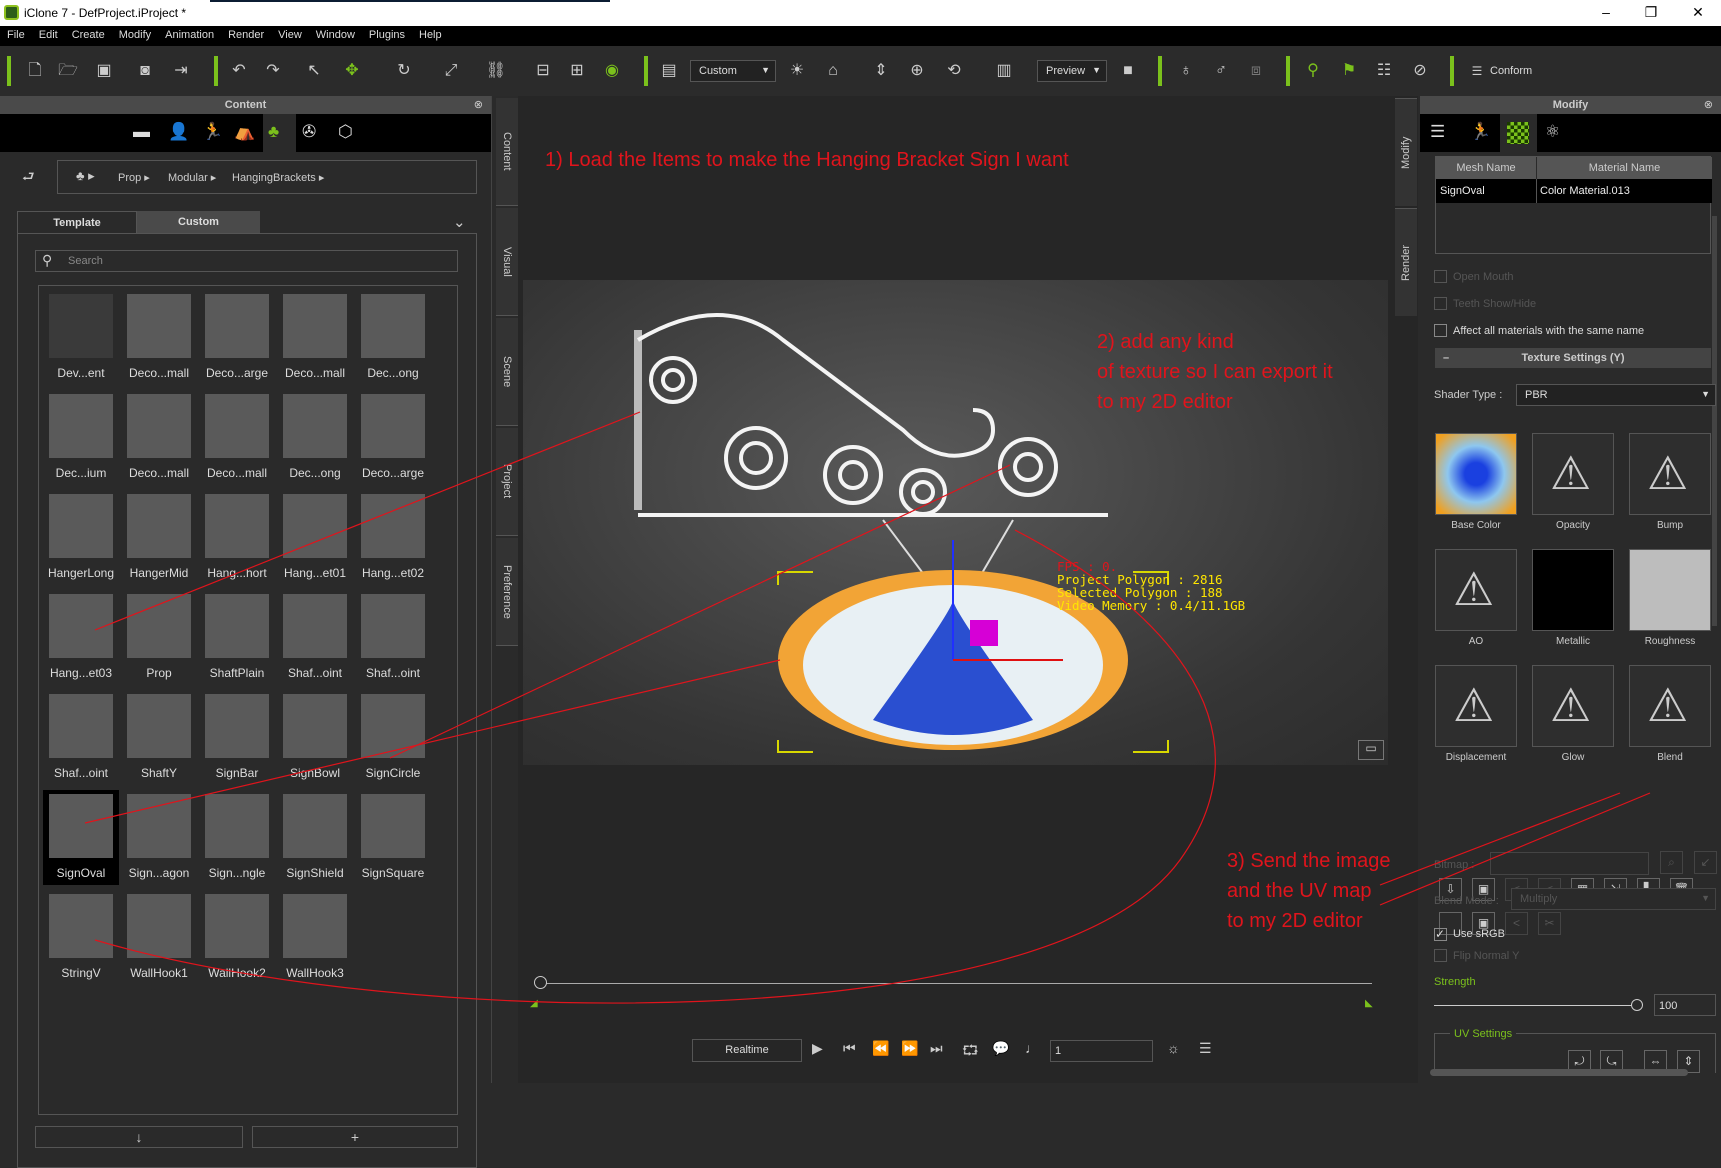  I want to click on download-button: ↓, so click(139, 1137).